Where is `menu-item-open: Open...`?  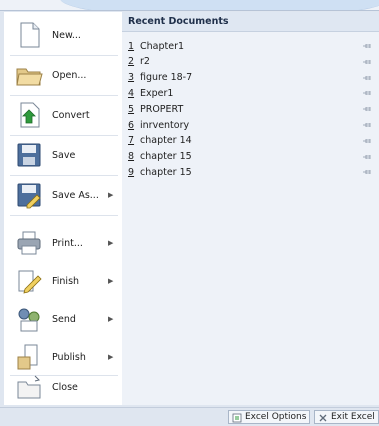 menu-item-open: Open... is located at coordinates (63, 75).